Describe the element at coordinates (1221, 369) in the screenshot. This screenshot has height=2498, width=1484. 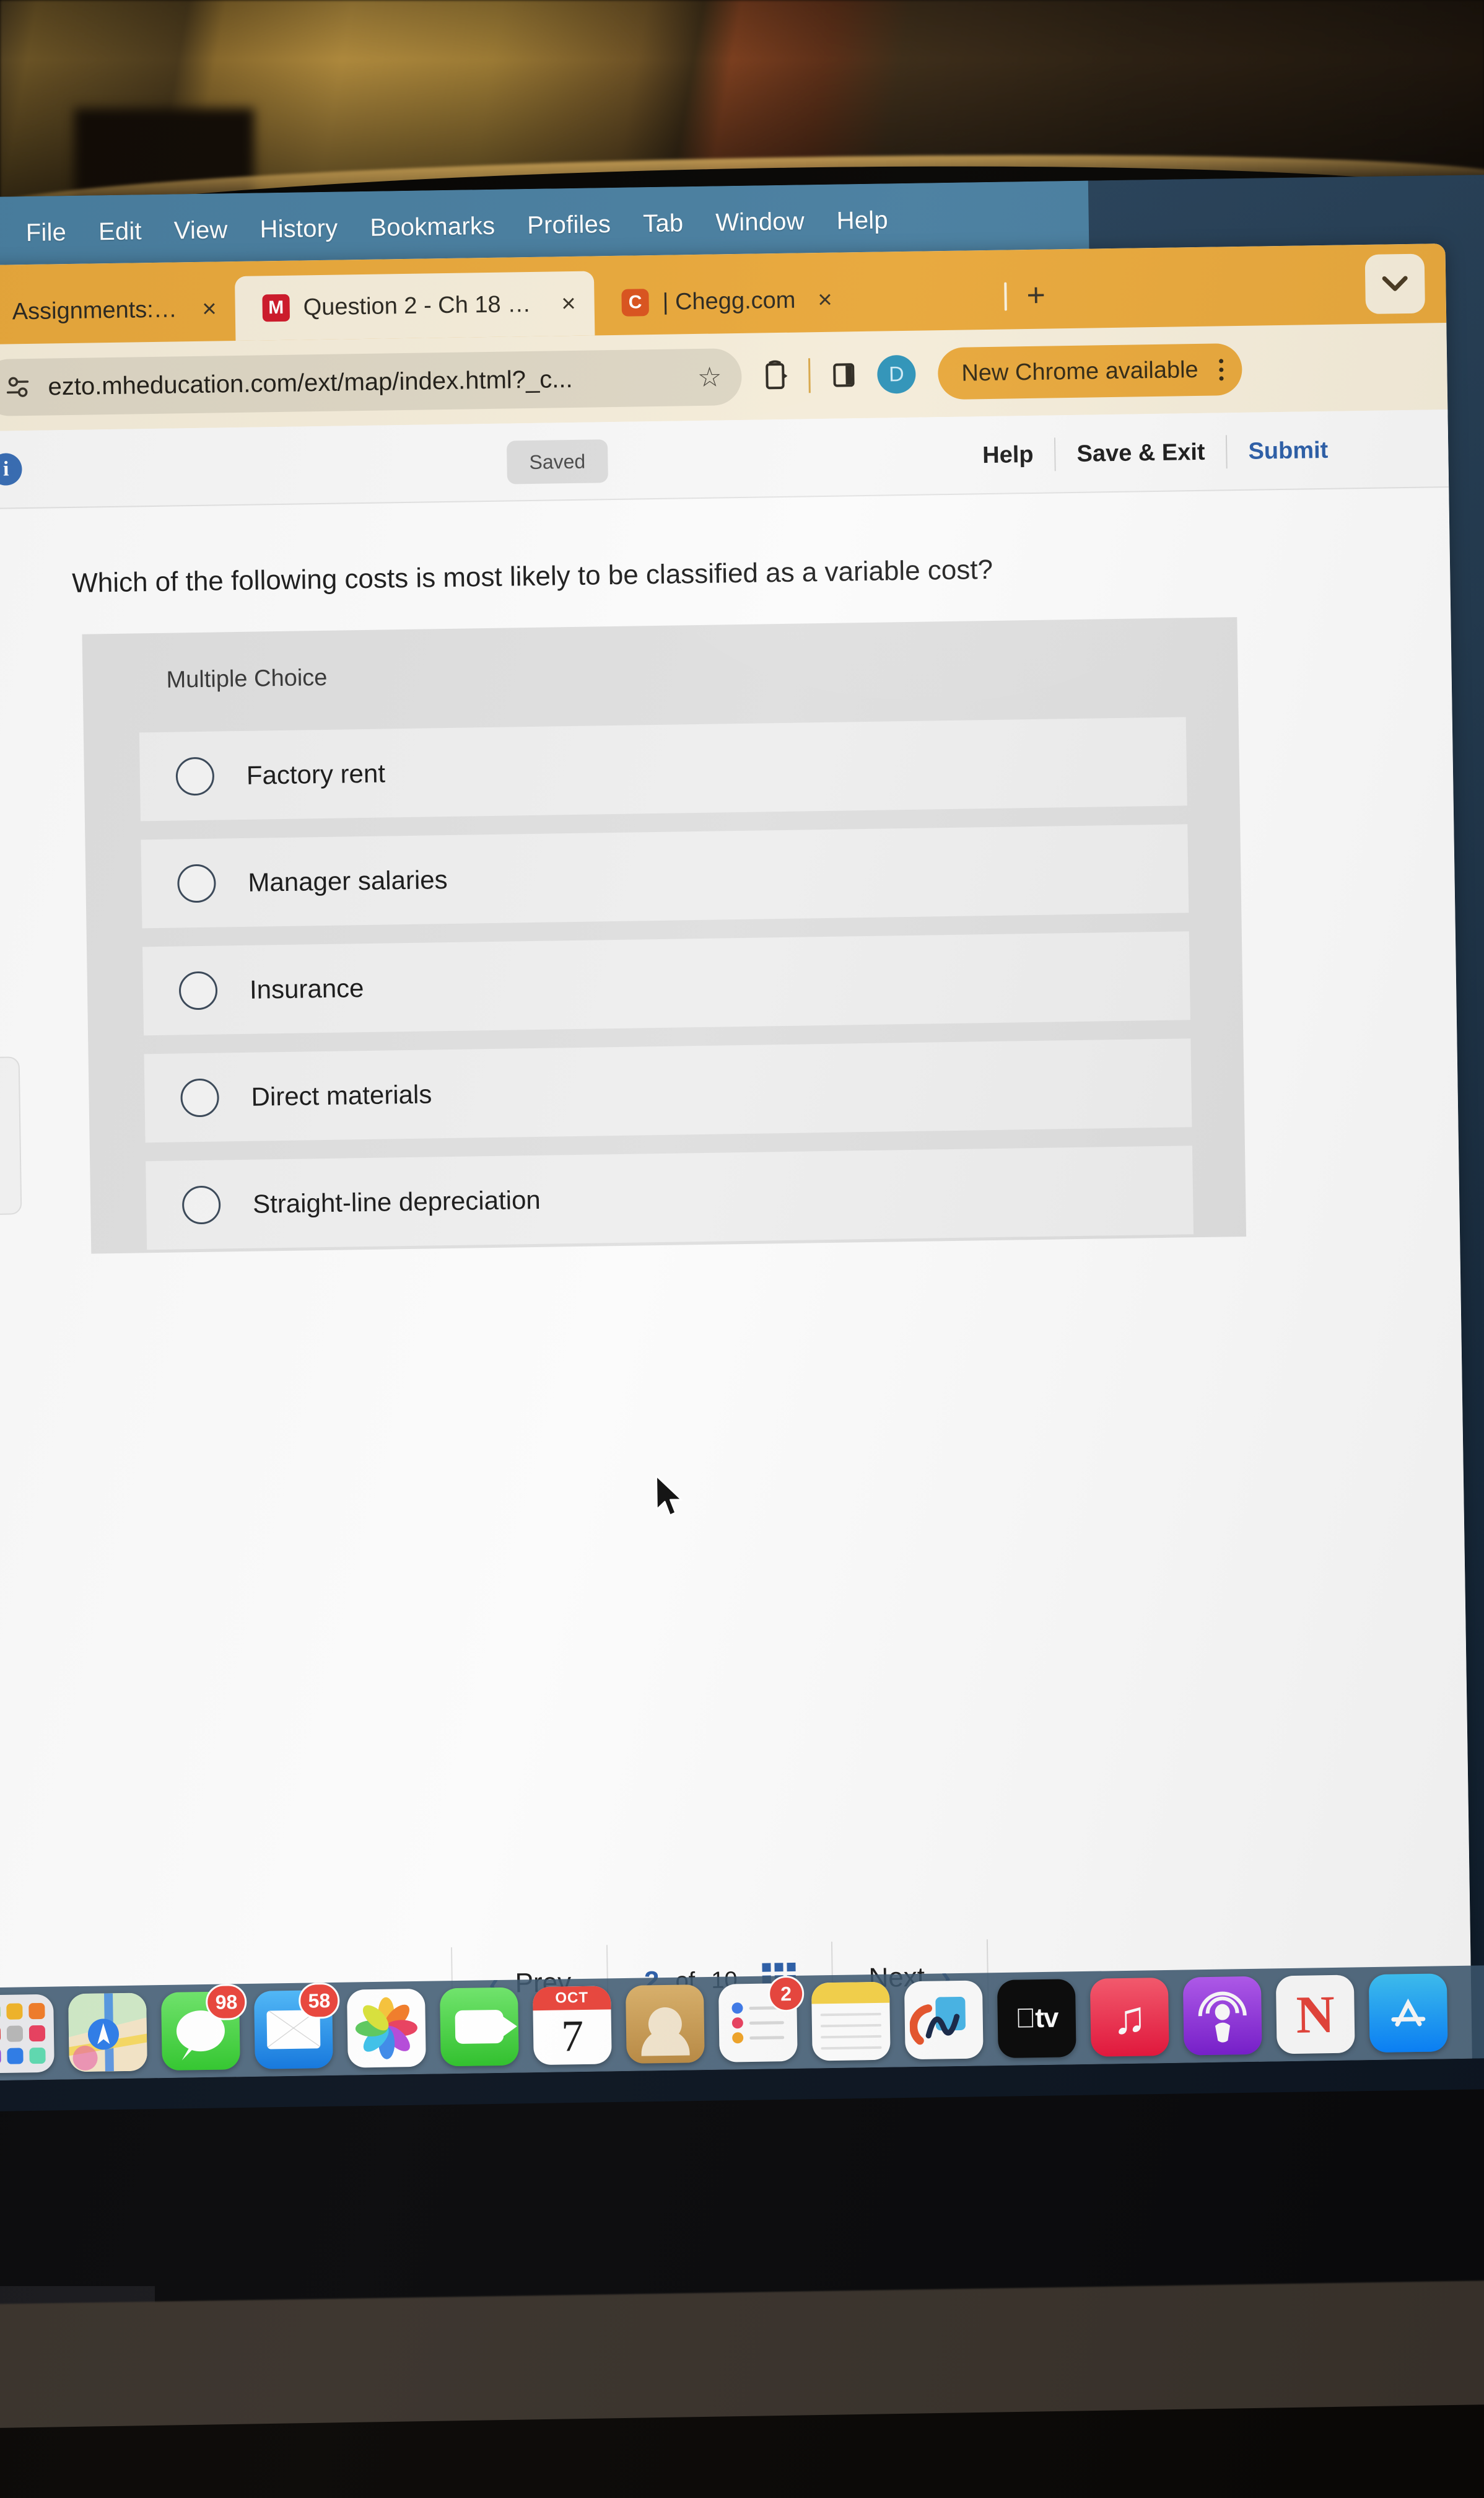
I see `kebab-menu-icon` at that location.